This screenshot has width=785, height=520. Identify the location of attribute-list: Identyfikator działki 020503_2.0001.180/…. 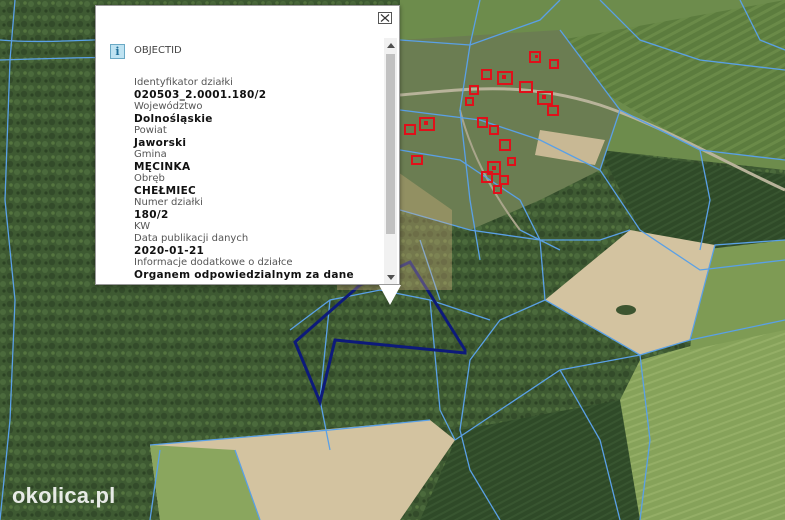
(259, 179).